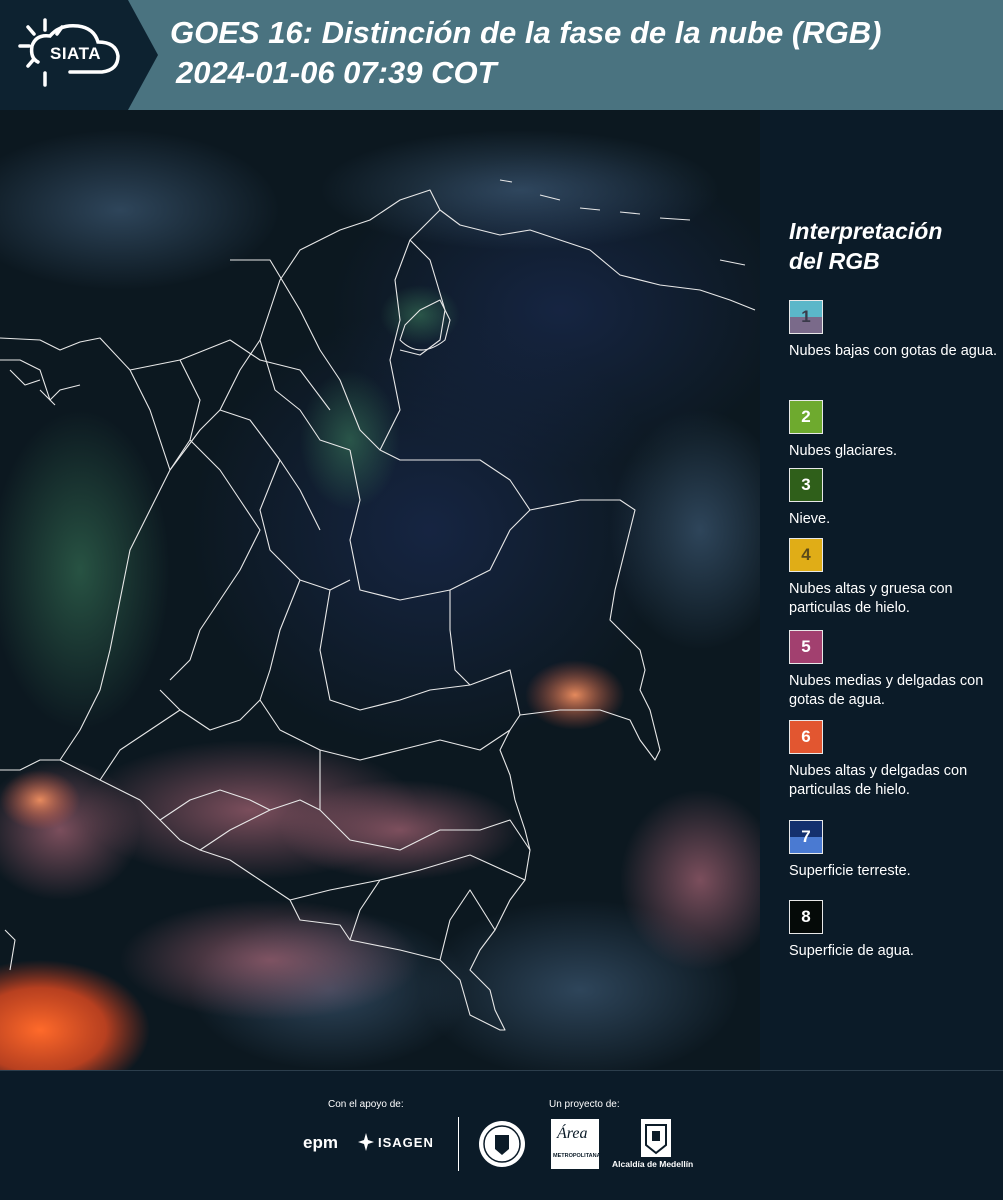 This screenshot has height=1200, width=1003. What do you see at coordinates (336, 72) in the screenshot?
I see `page-subtitle: 2024-01-06 07:39 COT` at bounding box center [336, 72].